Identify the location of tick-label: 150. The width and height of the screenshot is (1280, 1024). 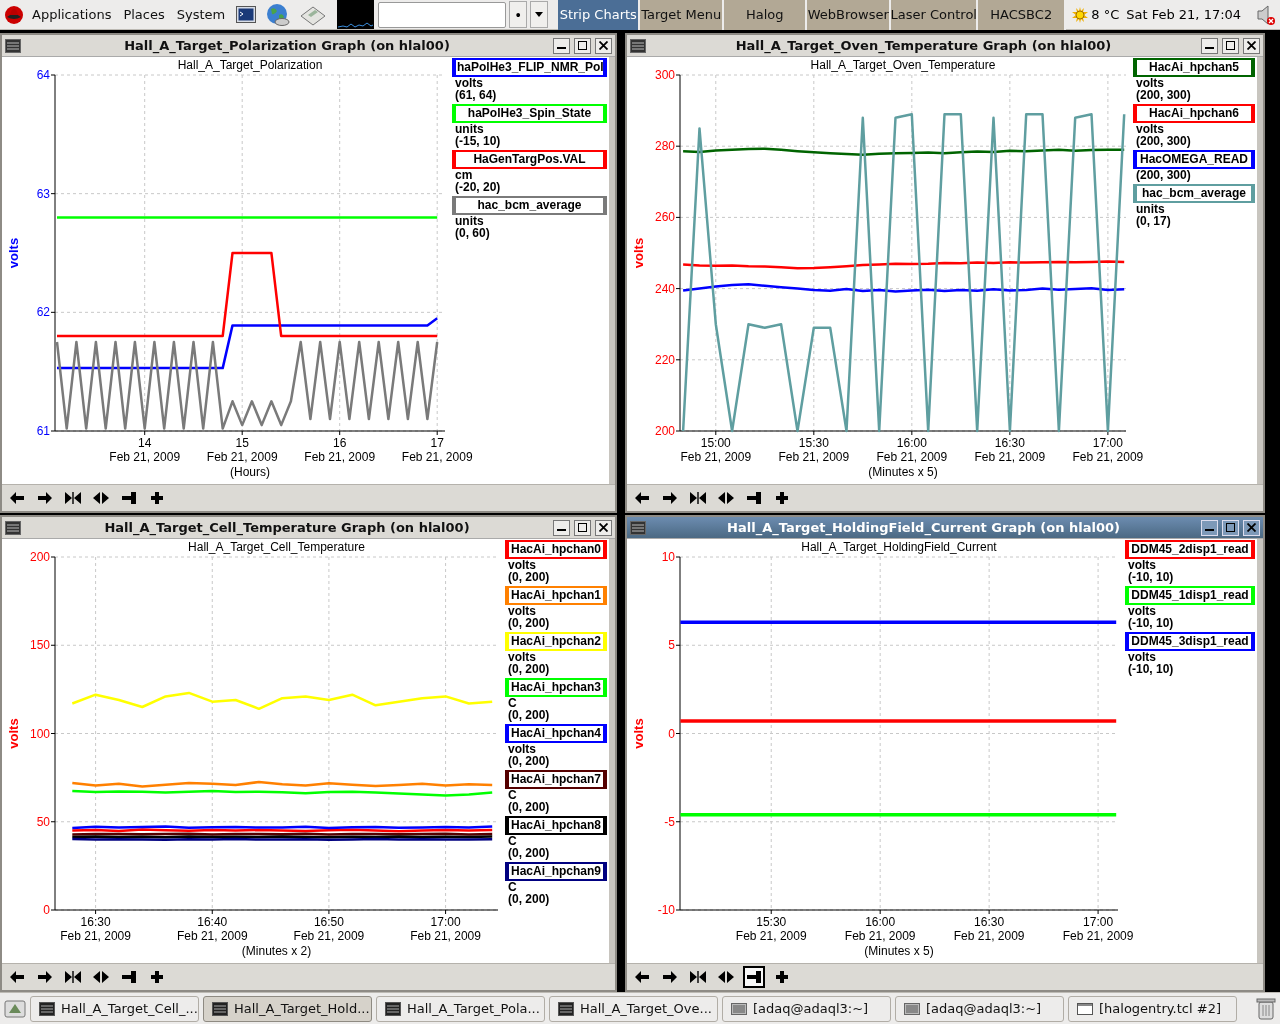
(39, 645).